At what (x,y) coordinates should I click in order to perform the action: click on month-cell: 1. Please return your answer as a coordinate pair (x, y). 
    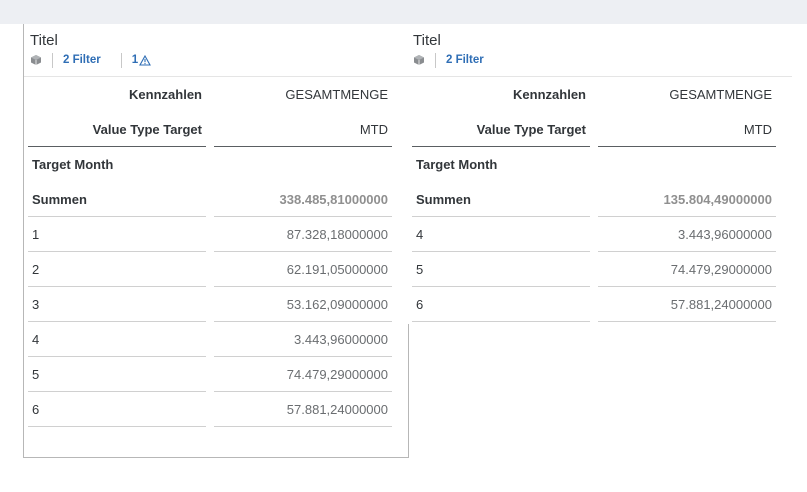
    Looking at the image, I should click on (117, 234).